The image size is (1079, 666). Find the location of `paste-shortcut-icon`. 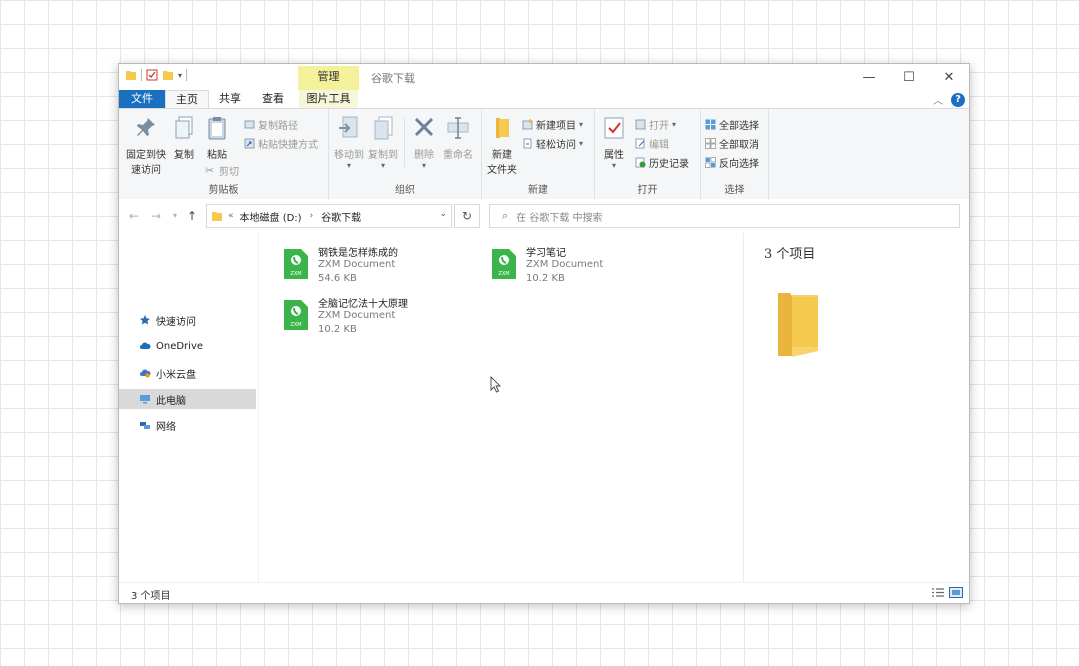

paste-shortcut-icon is located at coordinates (249, 143).